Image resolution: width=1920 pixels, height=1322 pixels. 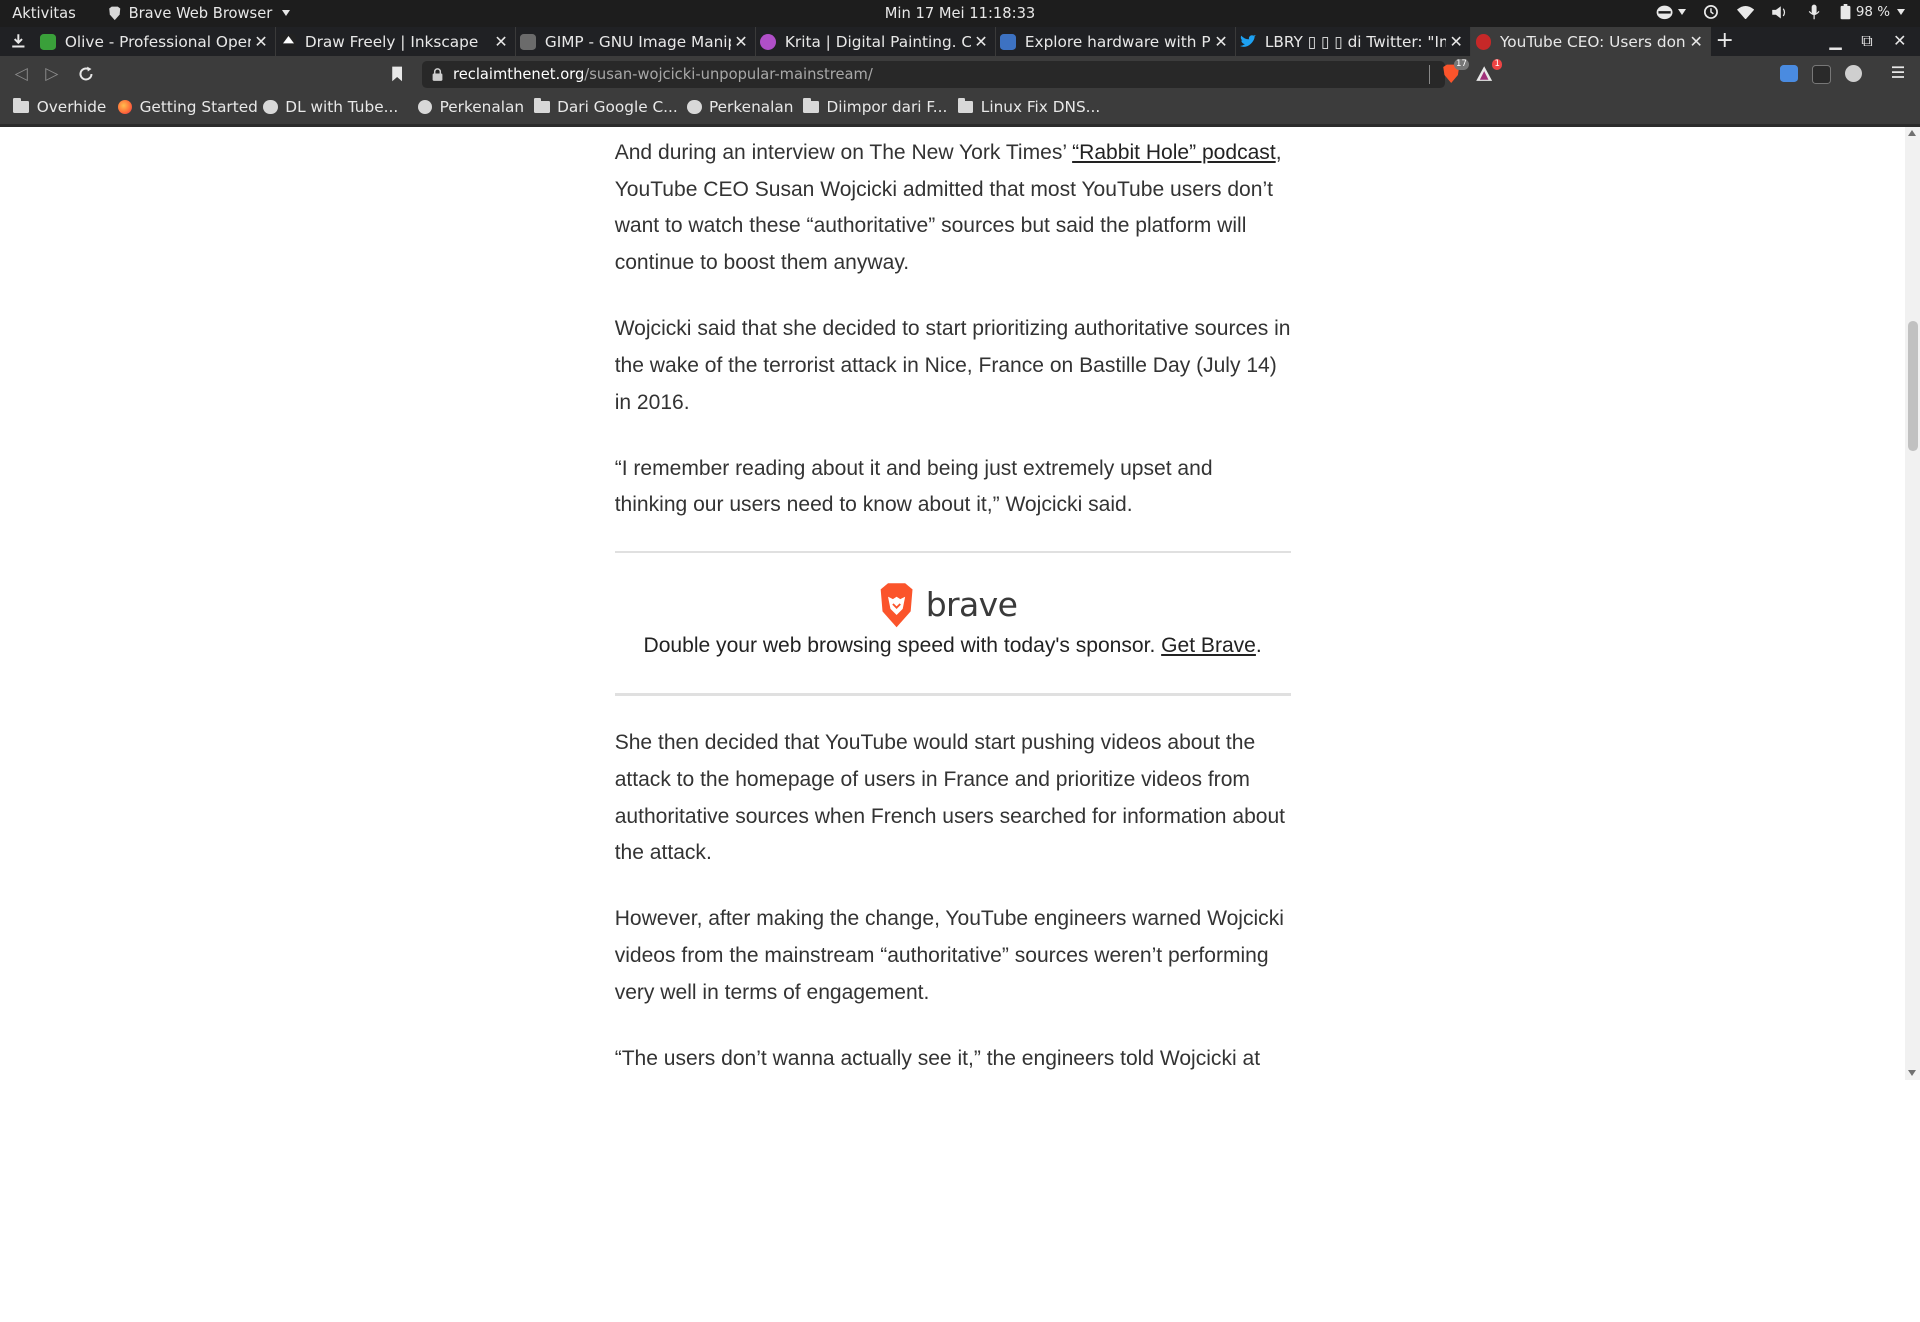 I want to click on tab-twitter: LBRY ▯ ▯ ▯ di Twitter: "Imag ✕, so click(x=1353, y=41).